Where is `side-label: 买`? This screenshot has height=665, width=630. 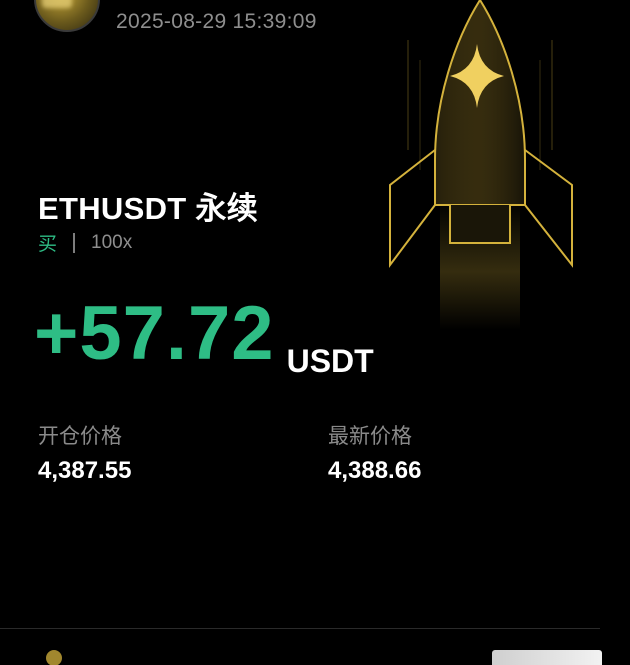 side-label: 买 is located at coordinates (48, 244).